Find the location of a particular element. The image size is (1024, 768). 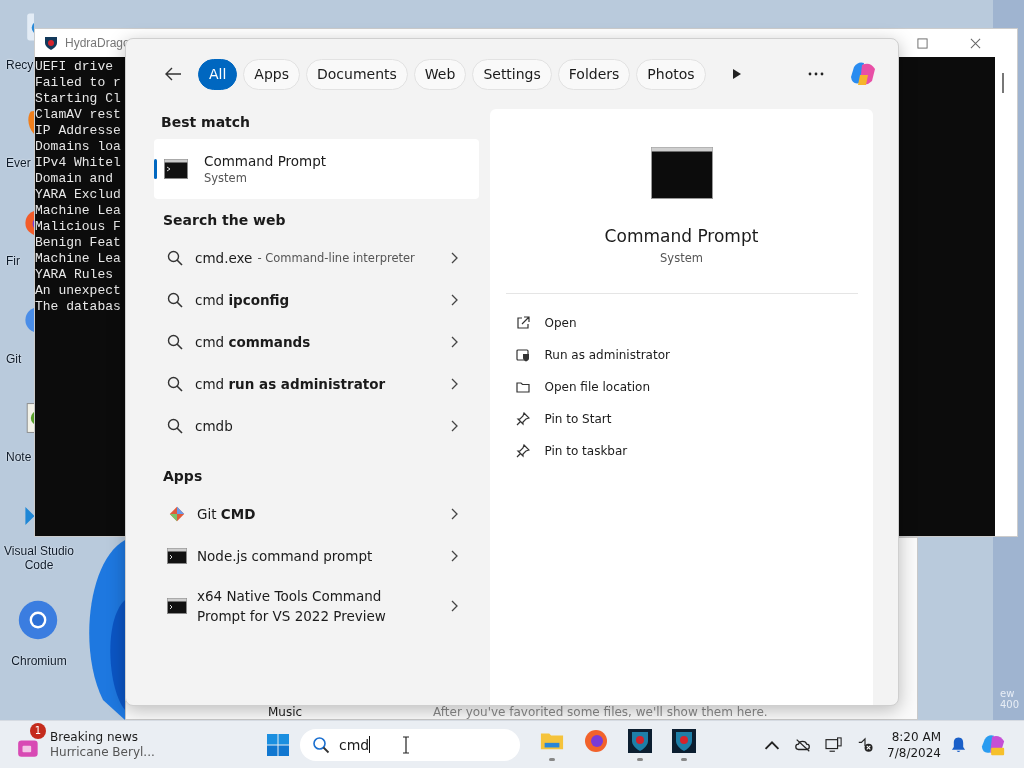

app-result: Node.js command prompt is located at coordinates (315, 556).